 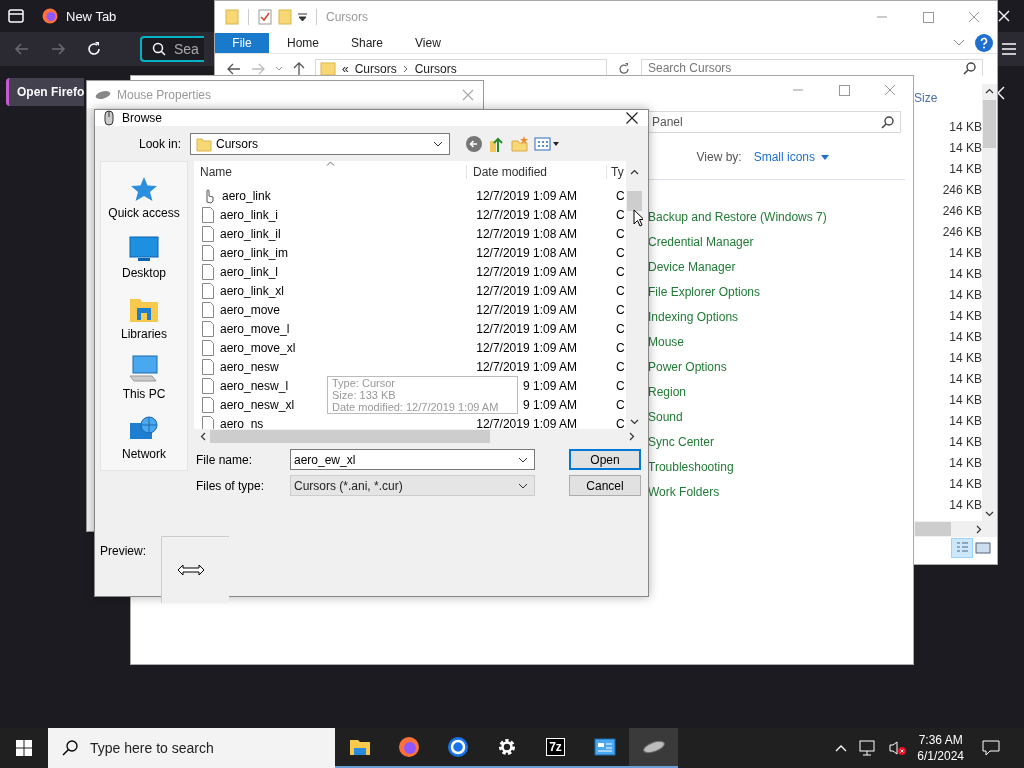 I want to click on control-panel-link: Region, so click(x=667, y=392).